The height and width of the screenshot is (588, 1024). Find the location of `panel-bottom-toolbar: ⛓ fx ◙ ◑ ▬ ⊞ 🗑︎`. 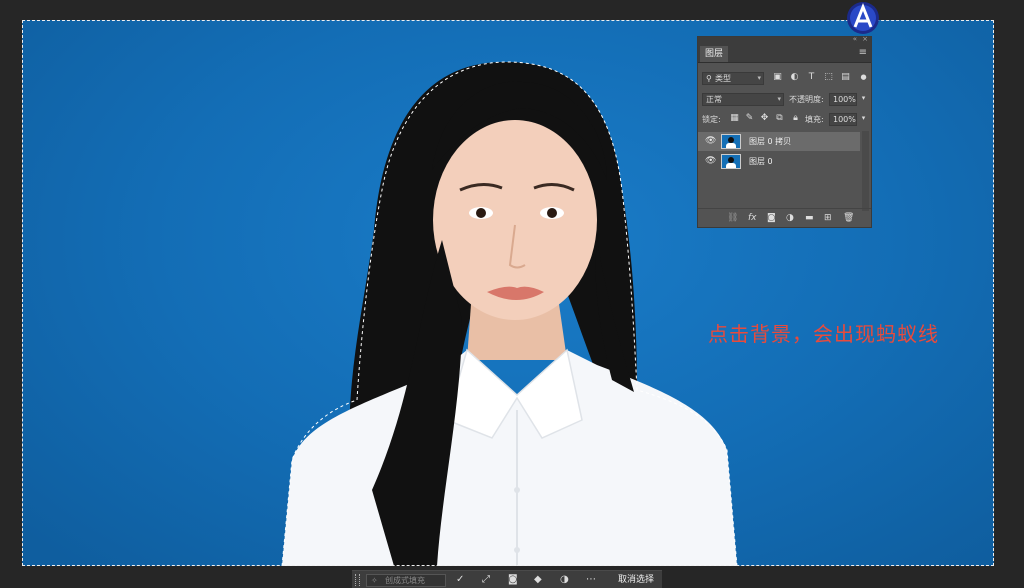

panel-bottom-toolbar: ⛓ fx ◙ ◑ ▬ ⊞ 🗑︎ is located at coordinates (784, 217).